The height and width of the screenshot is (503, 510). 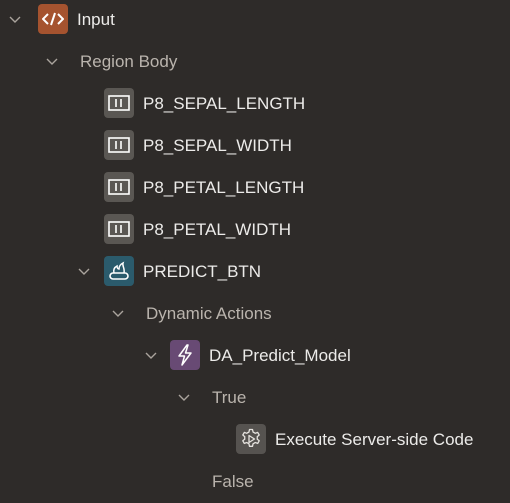 I want to click on tree-node-dynamic-actions: Dynamic Actions, so click(x=255, y=314).